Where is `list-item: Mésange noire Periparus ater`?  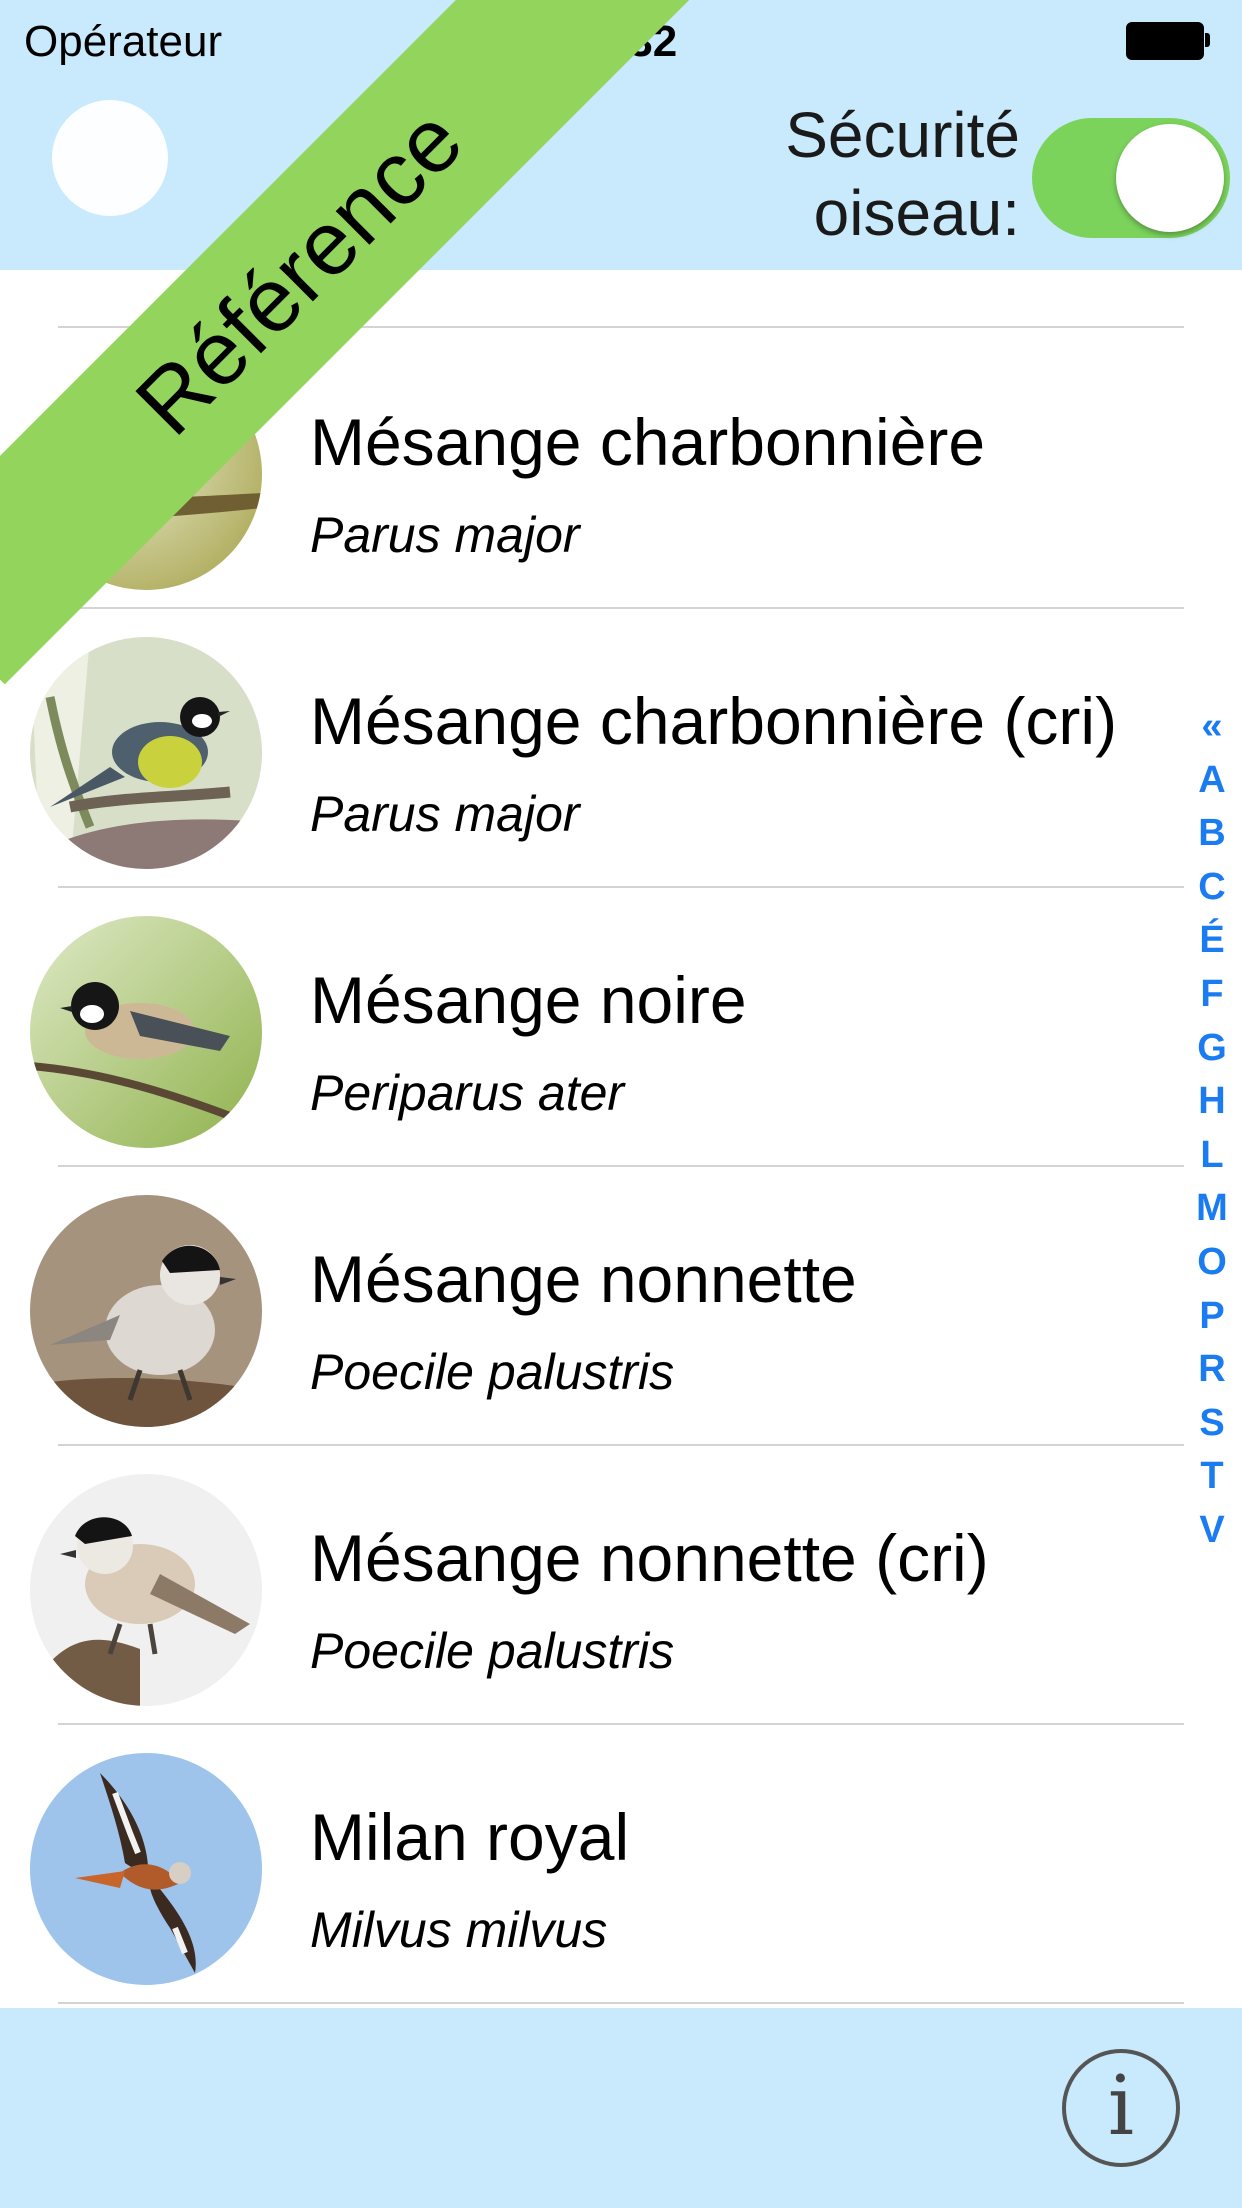 list-item: Mésange noire Periparus ater is located at coordinates (621, 1027).